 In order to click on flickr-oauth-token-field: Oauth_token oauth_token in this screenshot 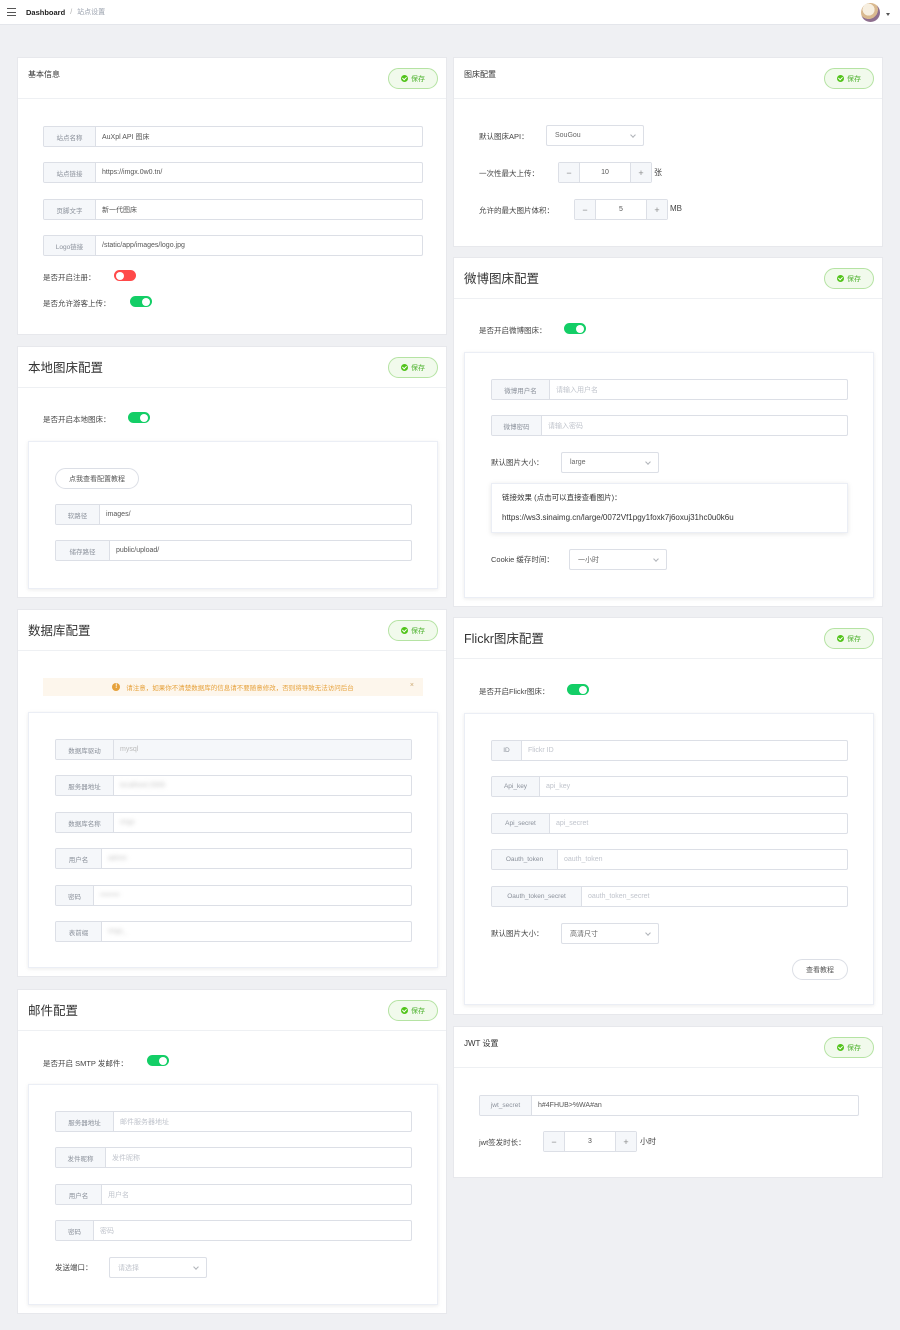, I will do `click(669, 859)`.